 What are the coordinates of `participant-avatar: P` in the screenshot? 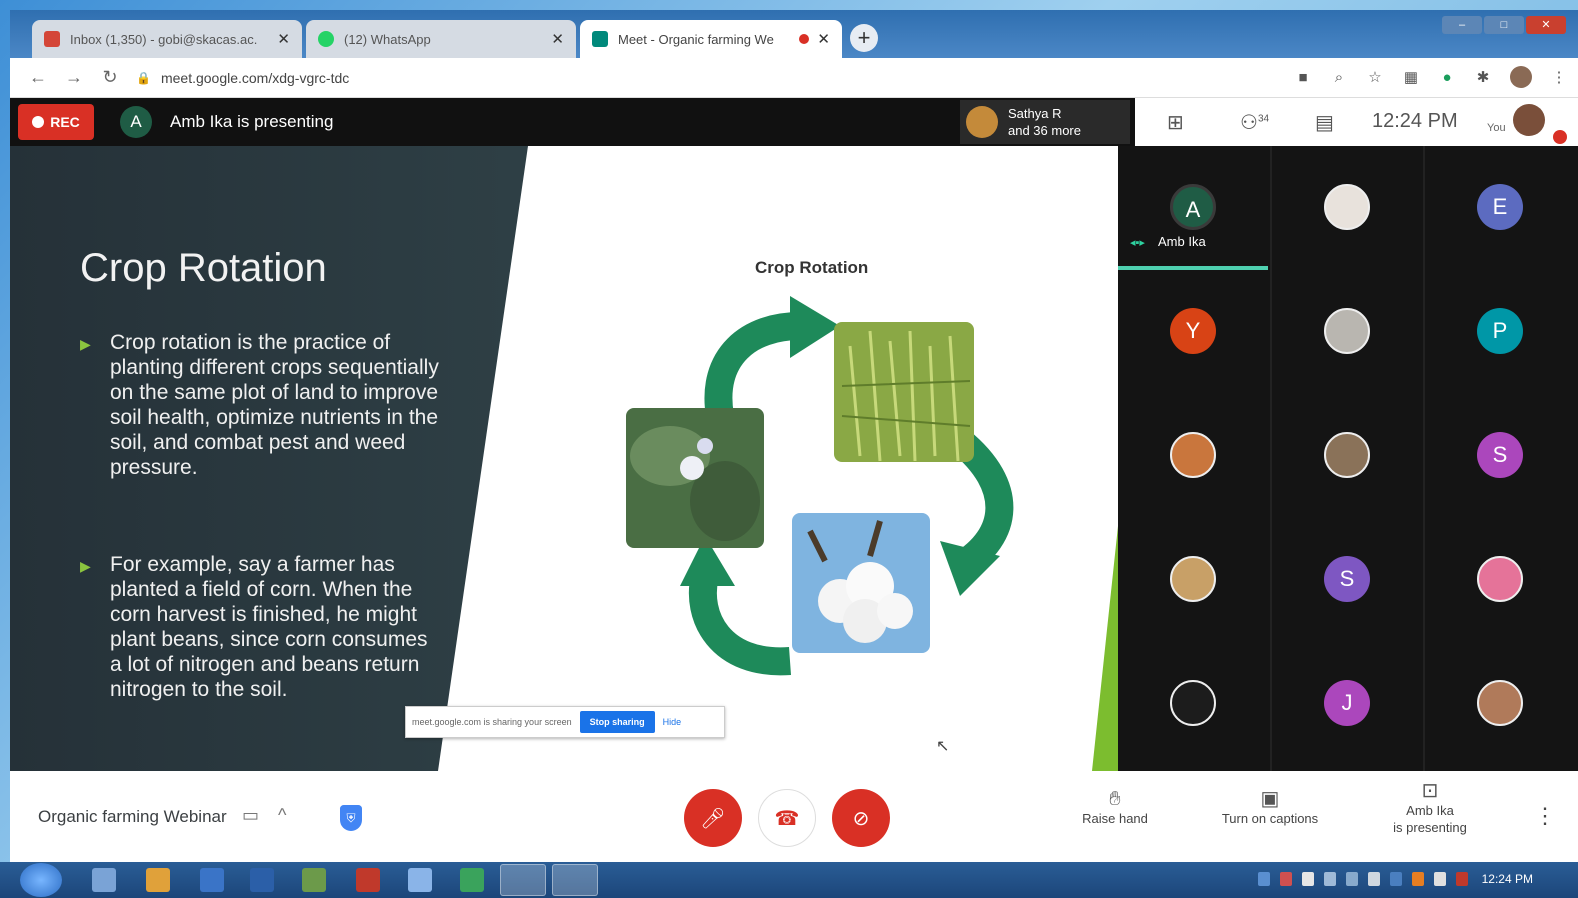 It's located at (1500, 331).